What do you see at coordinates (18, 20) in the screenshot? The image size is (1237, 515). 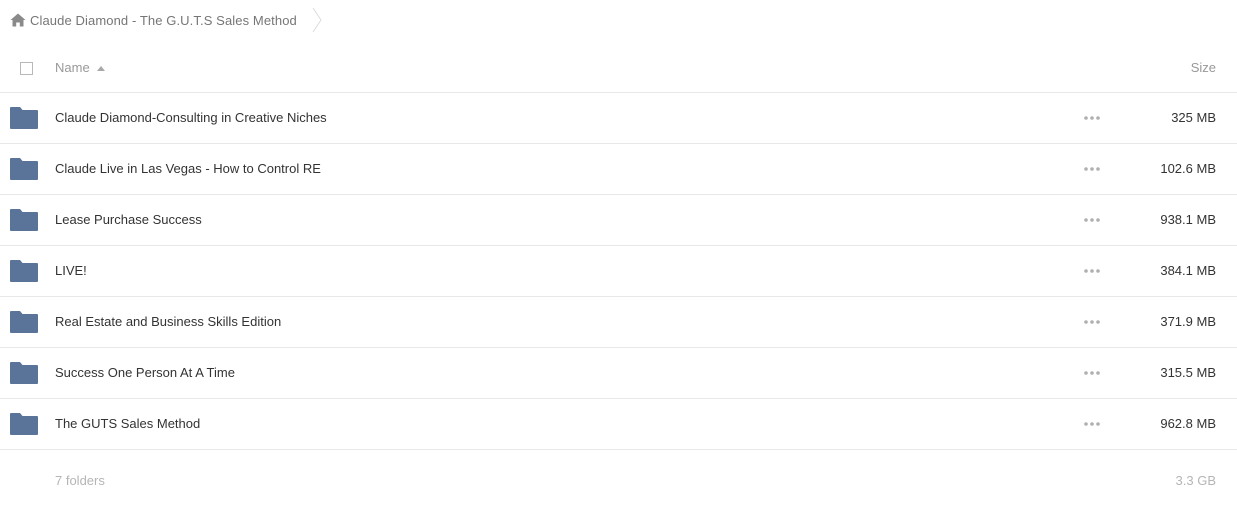 I see `home-icon` at bounding box center [18, 20].